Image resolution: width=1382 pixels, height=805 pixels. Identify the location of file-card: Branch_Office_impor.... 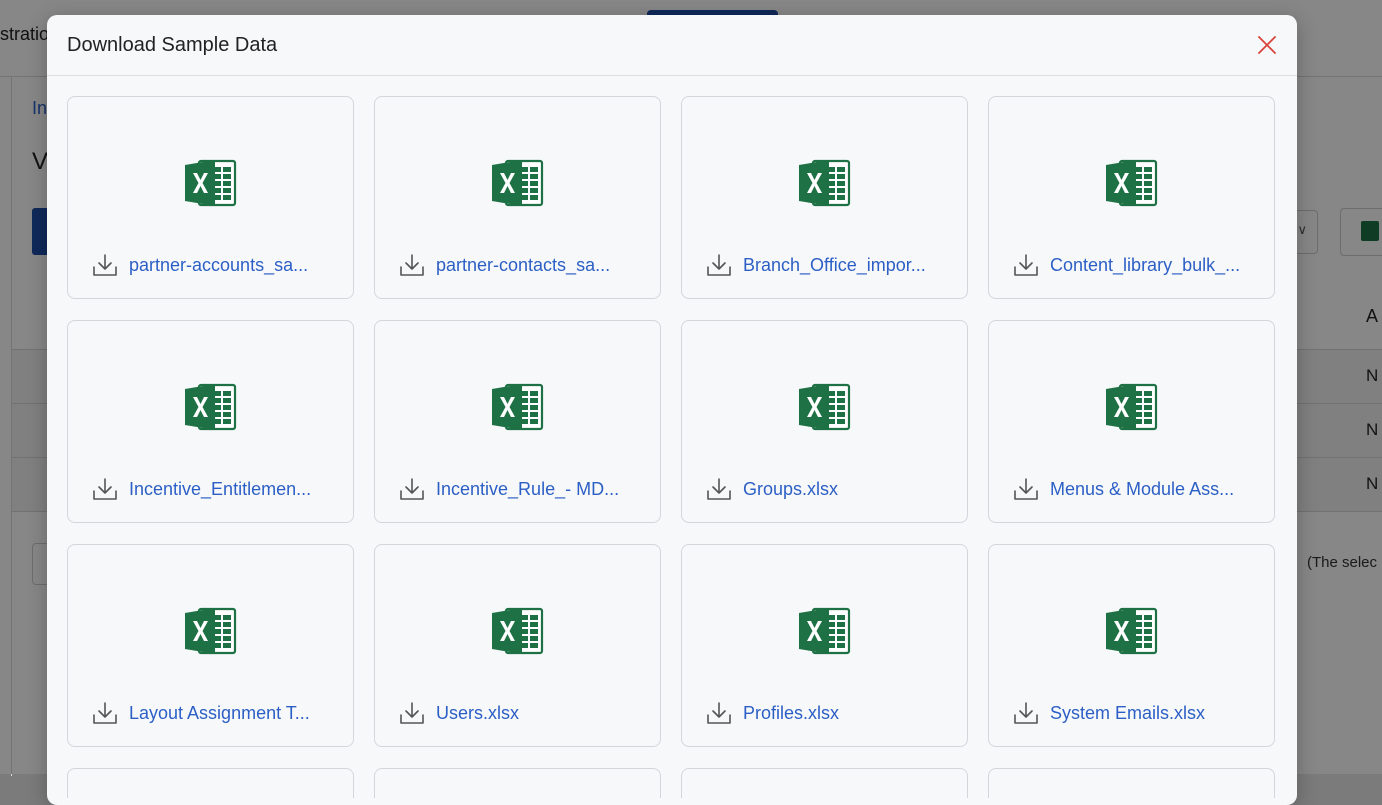
(824, 197).